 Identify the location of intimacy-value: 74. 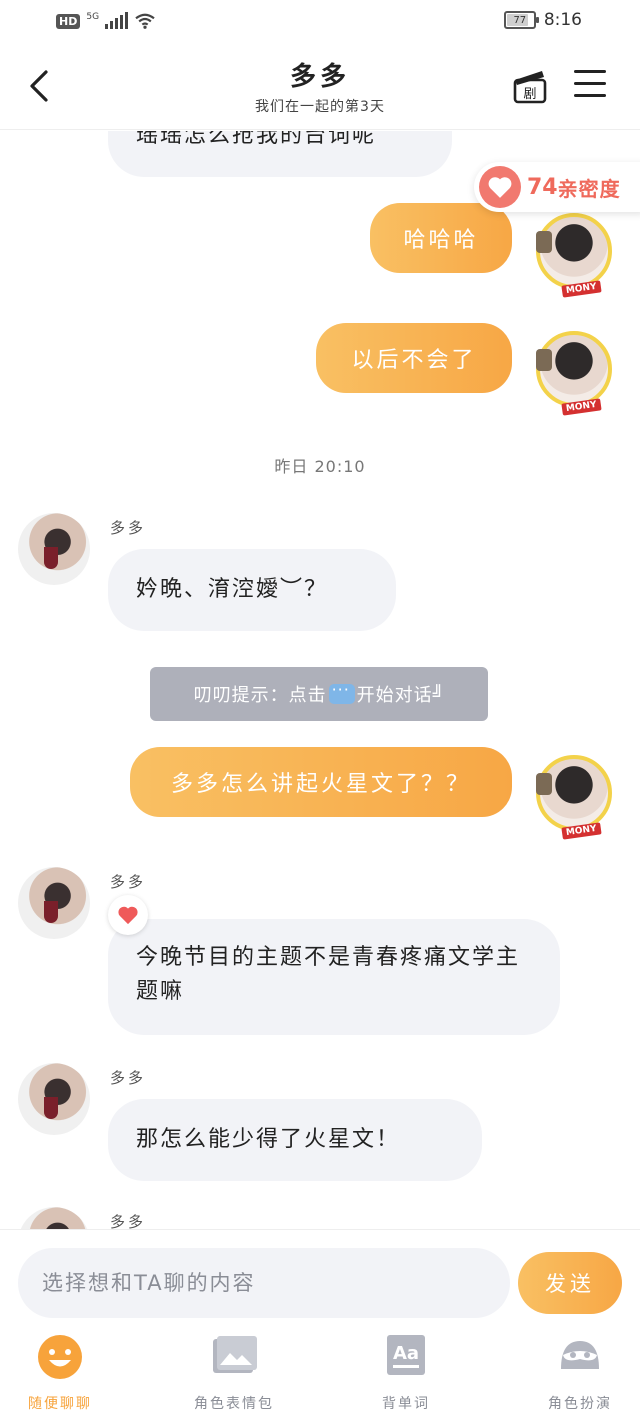
(542, 187).